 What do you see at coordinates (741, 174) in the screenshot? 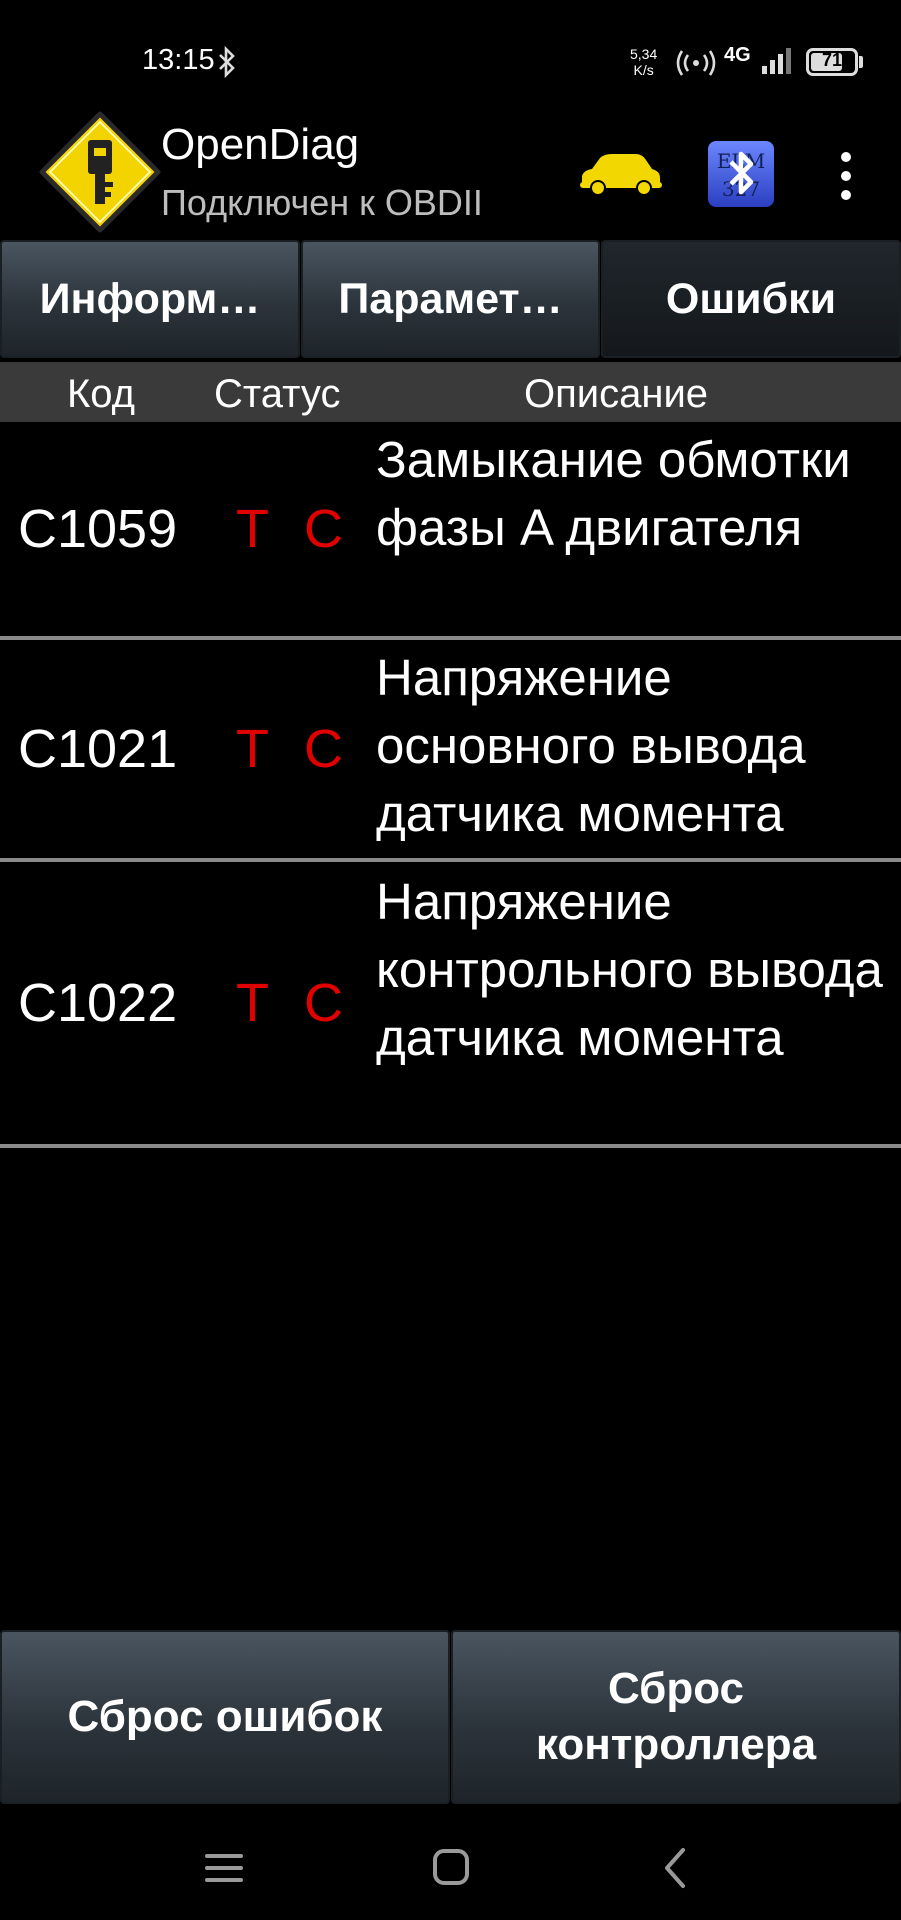
I see `elm327-bluetooth-icon: ELM 327` at bounding box center [741, 174].